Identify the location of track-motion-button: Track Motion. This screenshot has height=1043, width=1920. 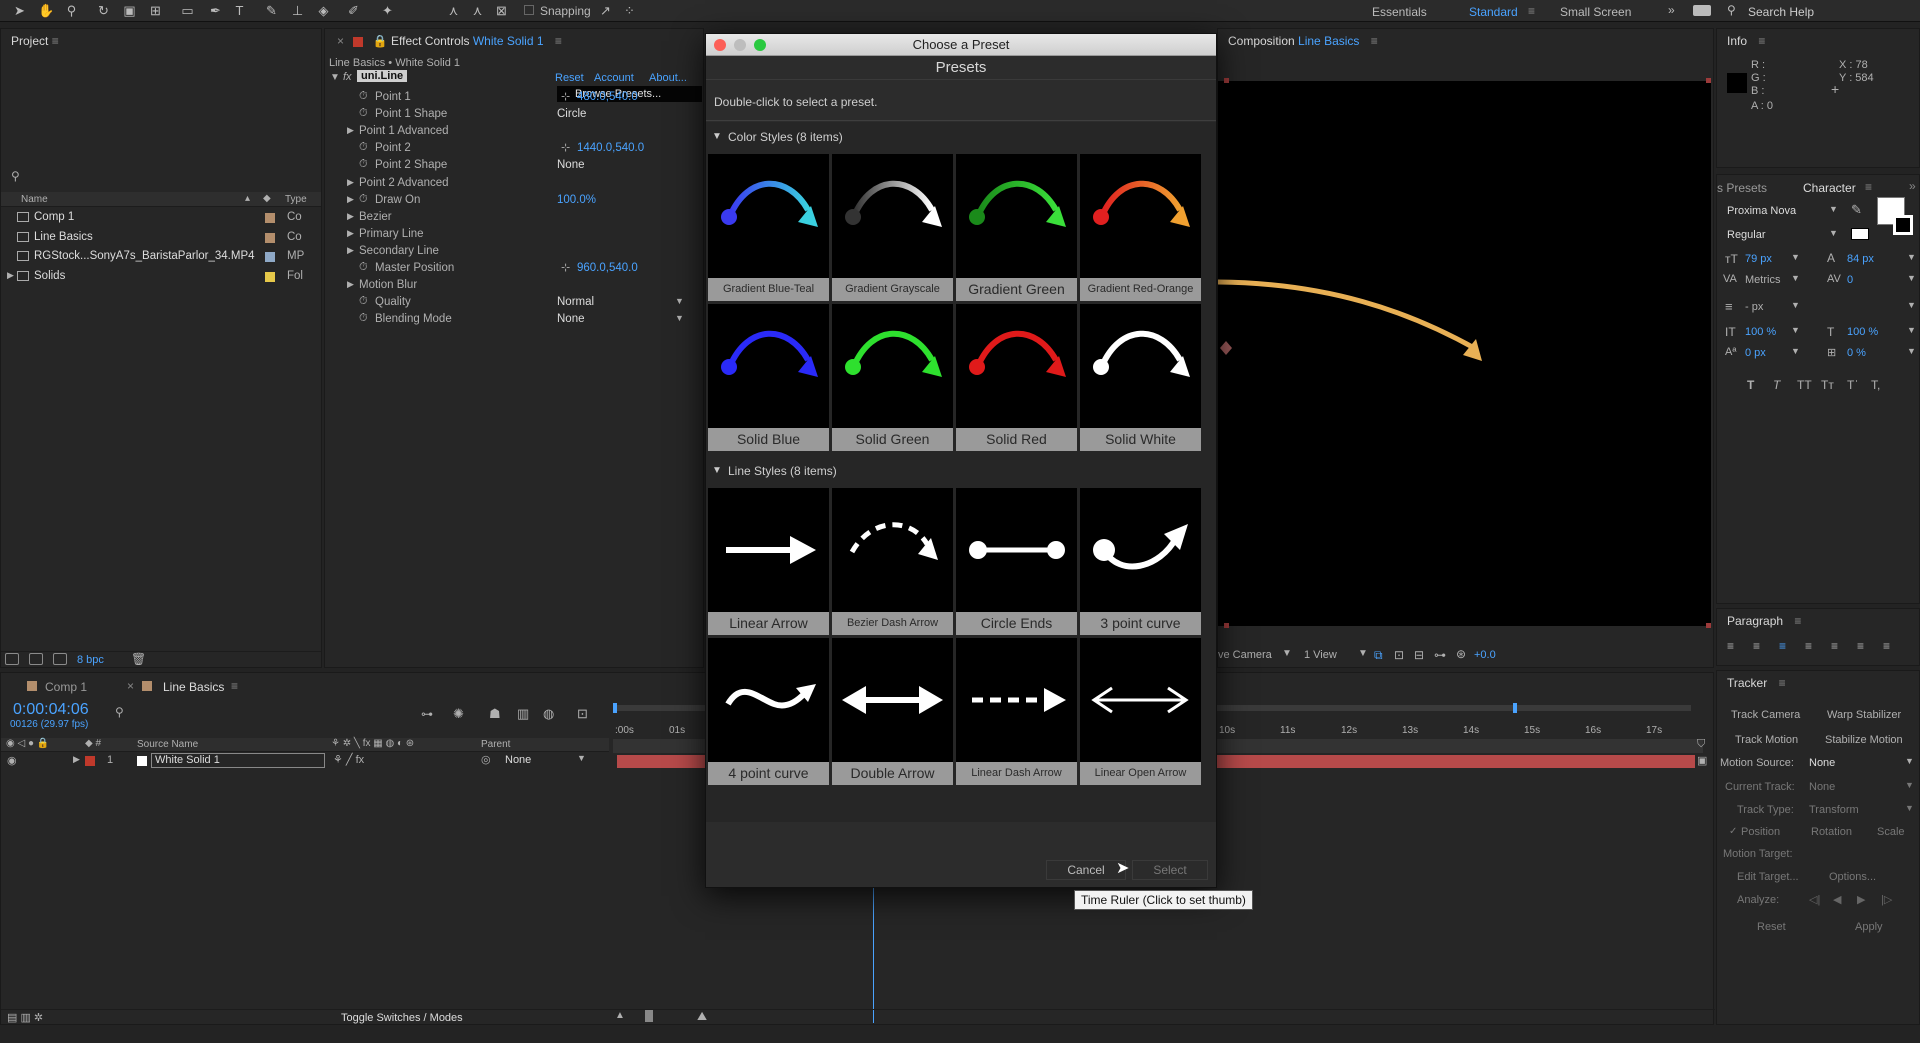
(1766, 740).